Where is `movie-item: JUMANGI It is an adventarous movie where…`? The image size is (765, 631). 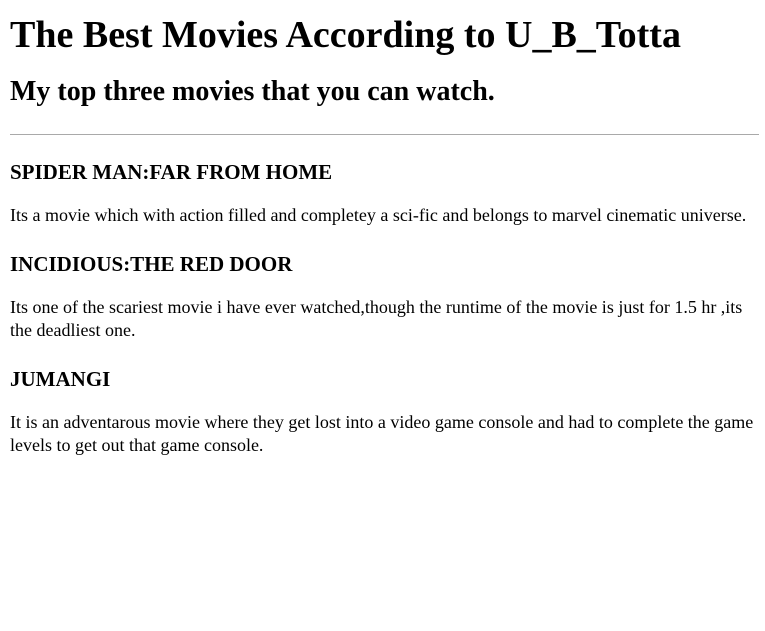
movie-item: JUMANGI It is an adventarous movie where… is located at coordinates (384, 411).